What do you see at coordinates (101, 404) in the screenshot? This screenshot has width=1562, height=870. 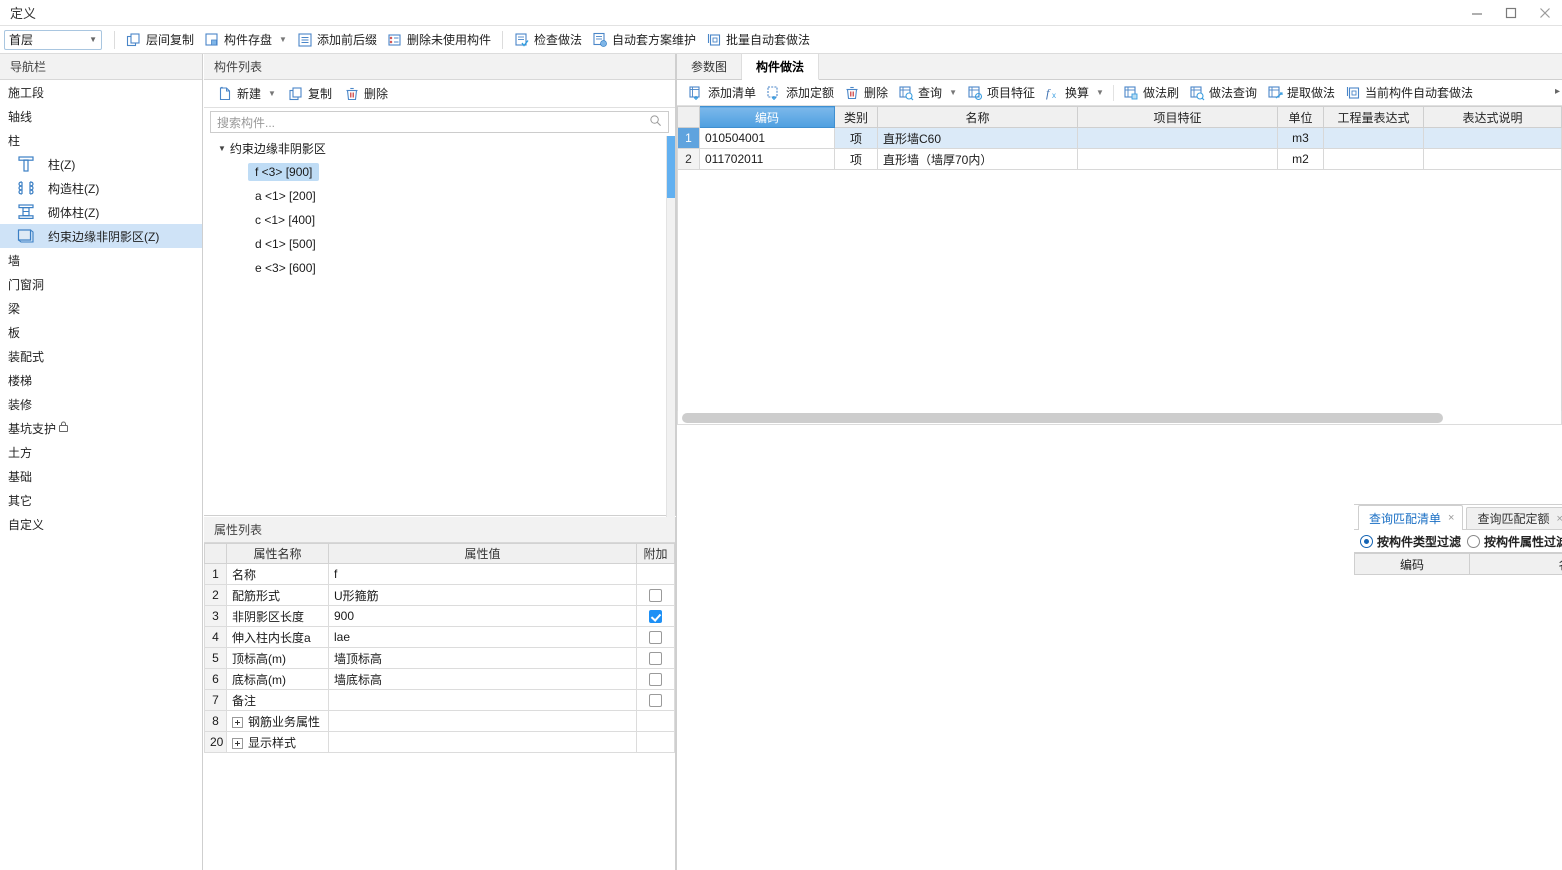 I see `sidebar-item-13: 装修` at bounding box center [101, 404].